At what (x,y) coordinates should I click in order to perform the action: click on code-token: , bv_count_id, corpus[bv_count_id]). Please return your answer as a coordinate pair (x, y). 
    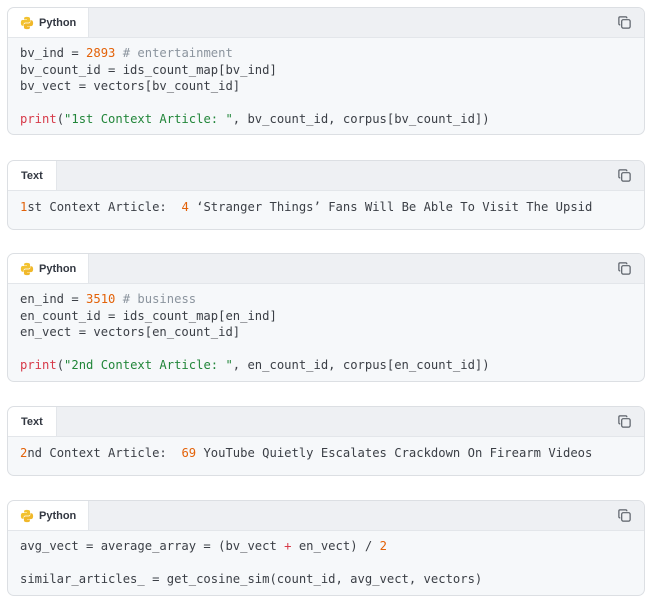
    Looking at the image, I should click on (361, 119).